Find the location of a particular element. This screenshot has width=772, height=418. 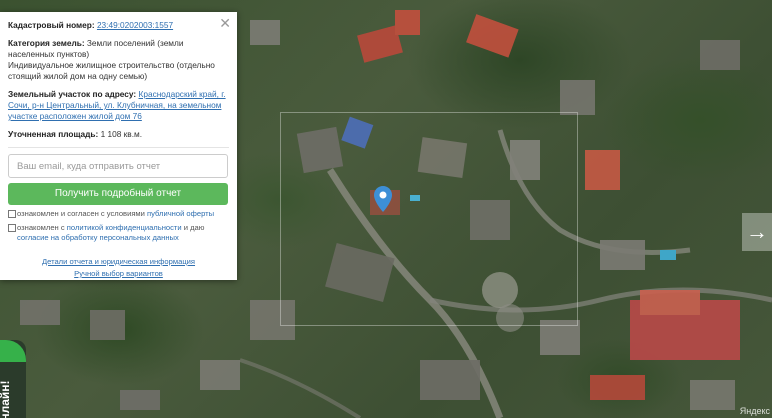

cadastral-row: Кадастровый номер: 23:49:0202003:1557 is located at coordinates (118, 25).